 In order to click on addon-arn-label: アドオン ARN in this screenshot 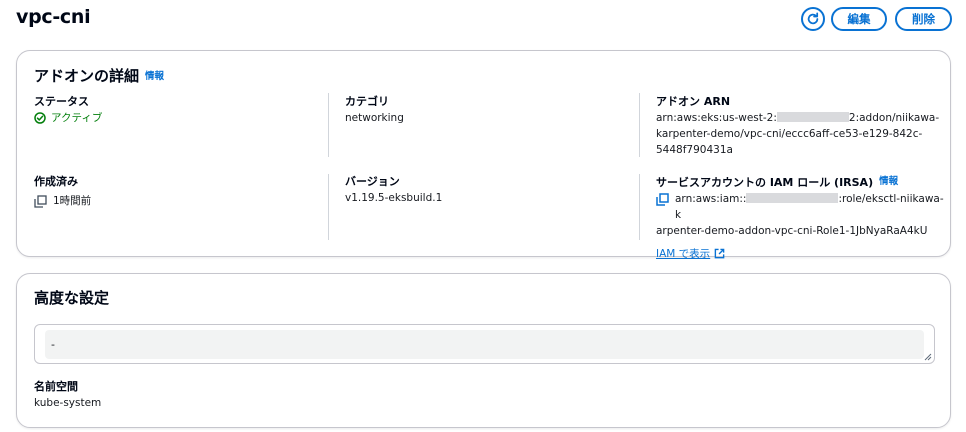, I will do `click(693, 101)`.